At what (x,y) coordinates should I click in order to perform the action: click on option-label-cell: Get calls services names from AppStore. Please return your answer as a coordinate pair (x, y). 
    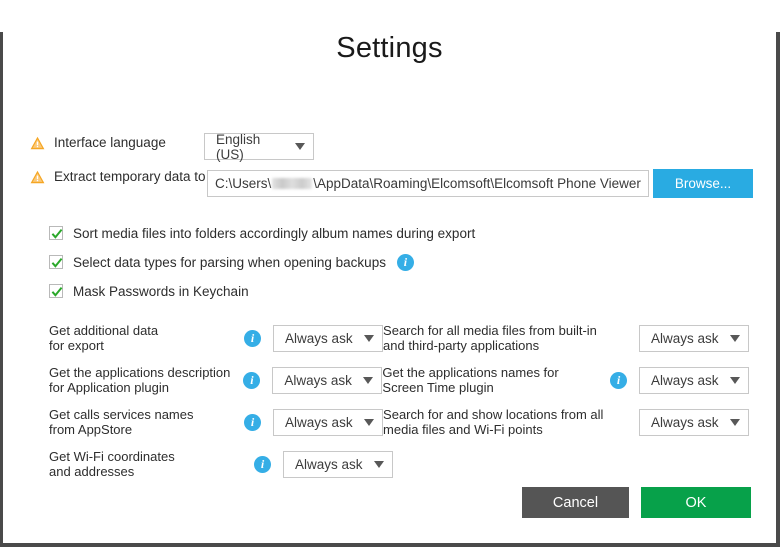
    Looking at the image, I should click on (146, 422).